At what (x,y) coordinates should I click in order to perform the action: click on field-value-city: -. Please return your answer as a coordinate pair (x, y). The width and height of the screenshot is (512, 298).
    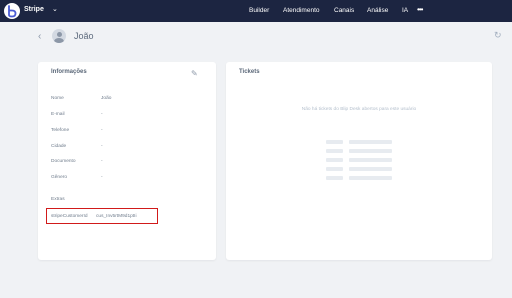
    Looking at the image, I should click on (102, 146).